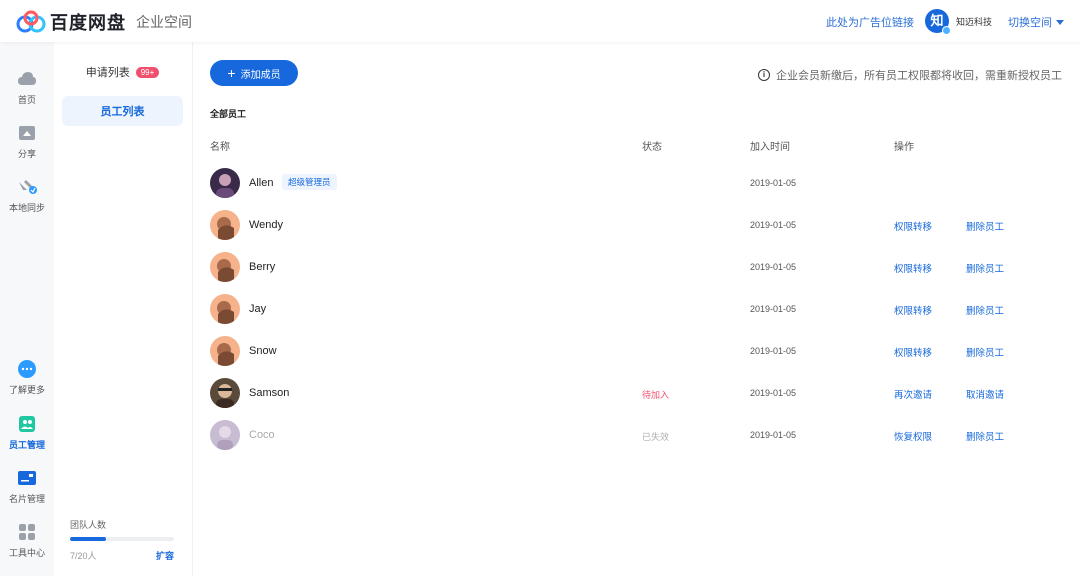  Describe the element at coordinates (262, 435) in the screenshot. I see `member-name: Coco` at that location.